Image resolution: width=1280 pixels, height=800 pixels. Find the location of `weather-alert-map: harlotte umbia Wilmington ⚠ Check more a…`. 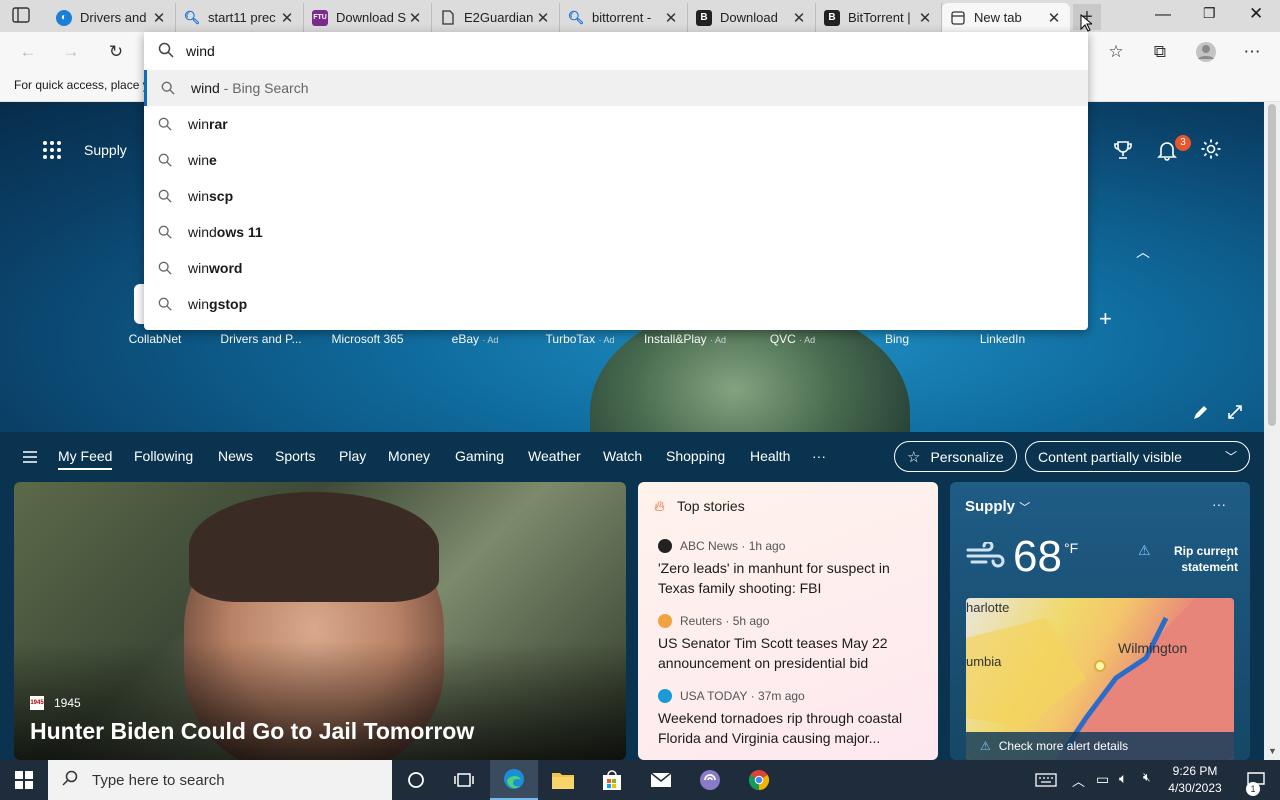

weather-alert-map: harlotte umbia Wilmington ⚠ Check more a… is located at coordinates (1100, 679).